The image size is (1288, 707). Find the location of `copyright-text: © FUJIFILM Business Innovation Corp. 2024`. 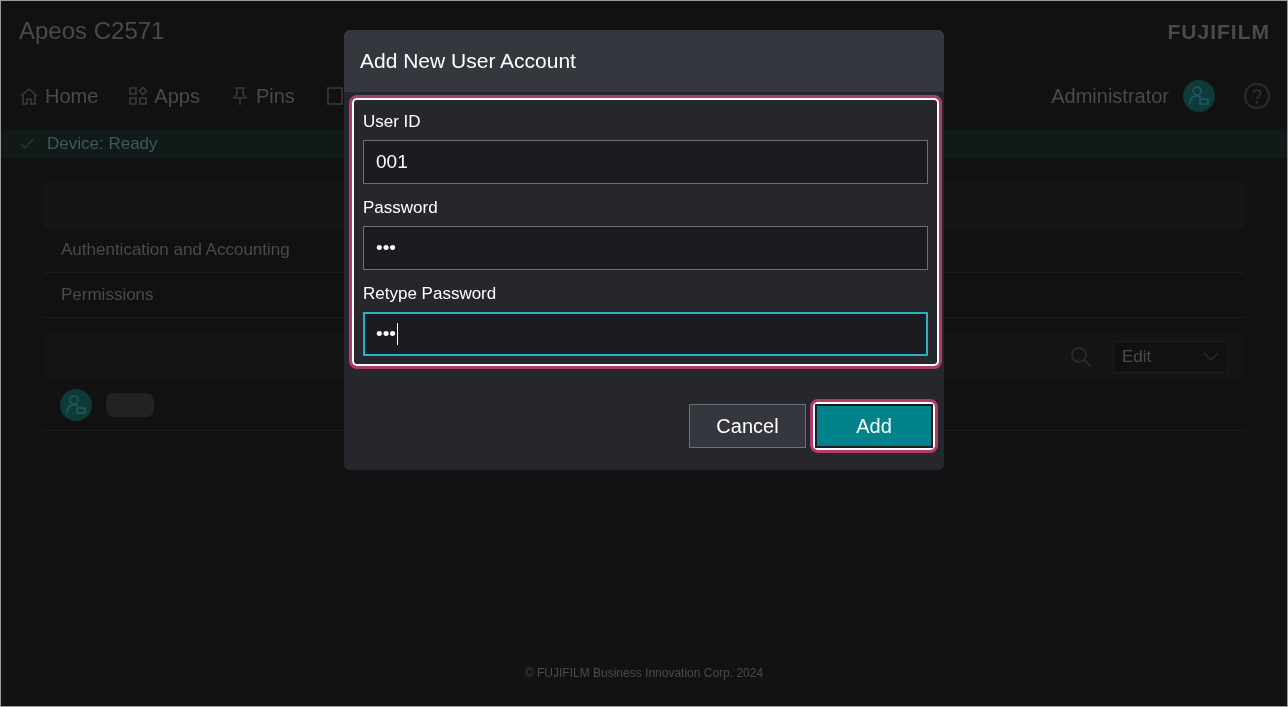

copyright-text: © FUJIFILM Business Innovation Corp. 2024 is located at coordinates (644, 673).